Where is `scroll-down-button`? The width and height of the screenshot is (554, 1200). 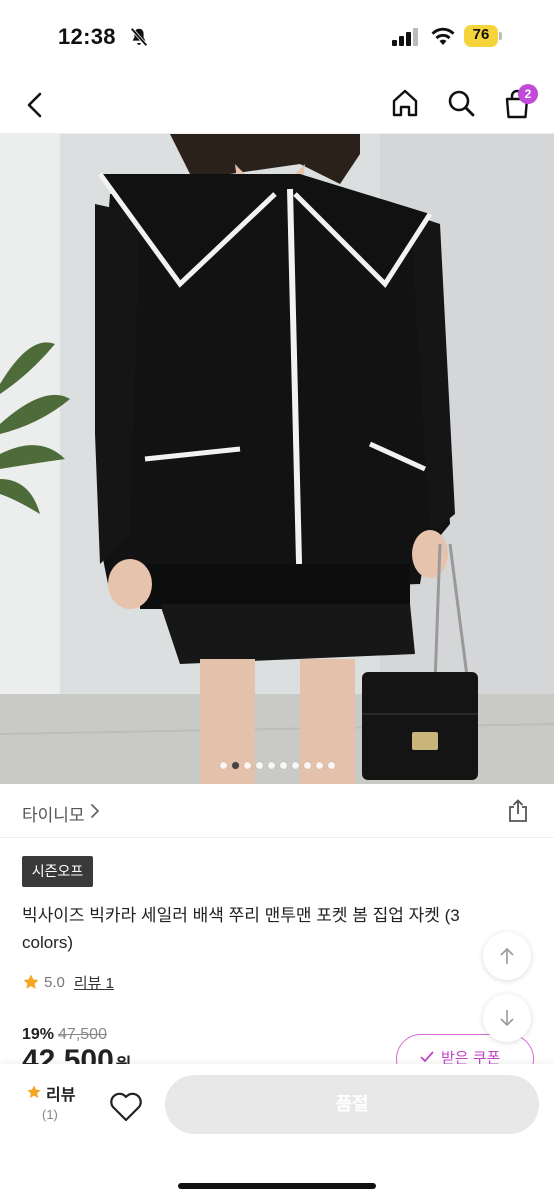 scroll-down-button is located at coordinates (507, 1018).